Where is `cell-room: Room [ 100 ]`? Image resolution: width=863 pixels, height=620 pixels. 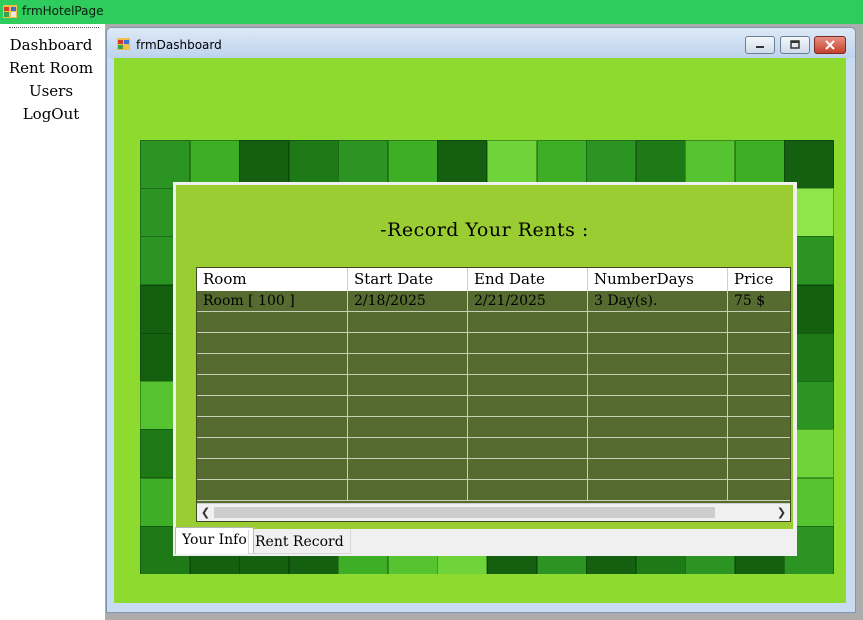 cell-room: Room [ 100 ] is located at coordinates (272, 301).